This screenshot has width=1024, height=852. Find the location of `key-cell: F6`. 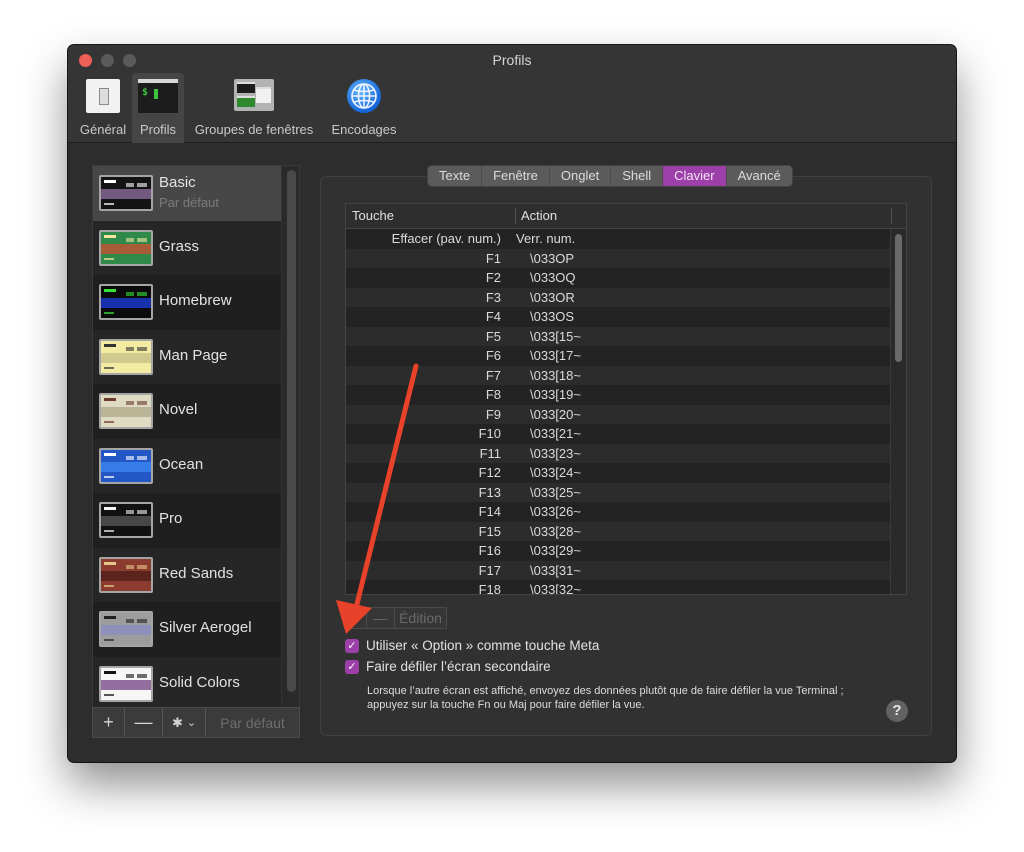

key-cell: F6 is located at coordinates (493, 355).